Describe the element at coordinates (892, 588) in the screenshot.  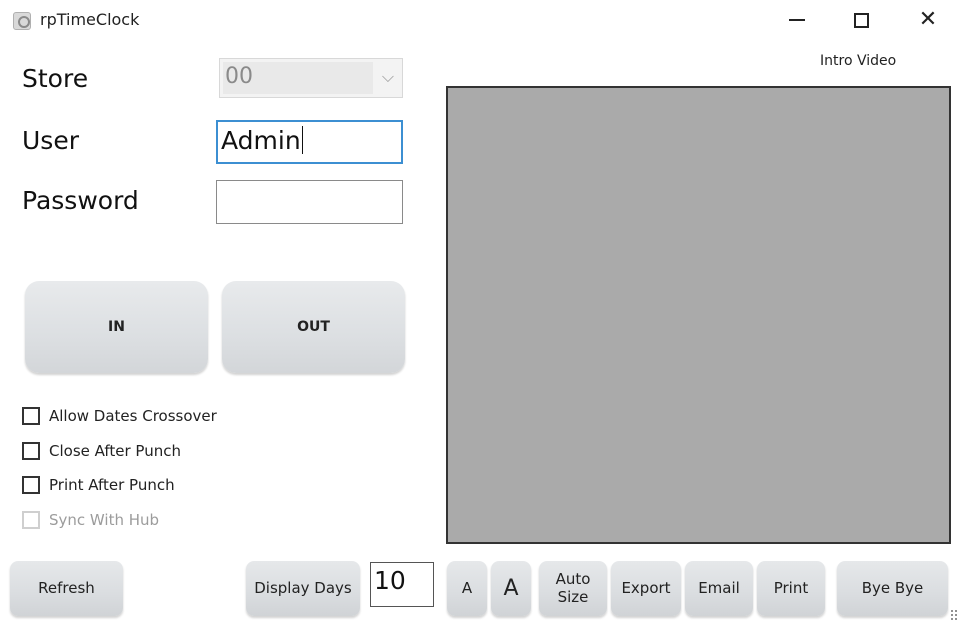
I see `bye-bye-button: Bye Bye` at that location.